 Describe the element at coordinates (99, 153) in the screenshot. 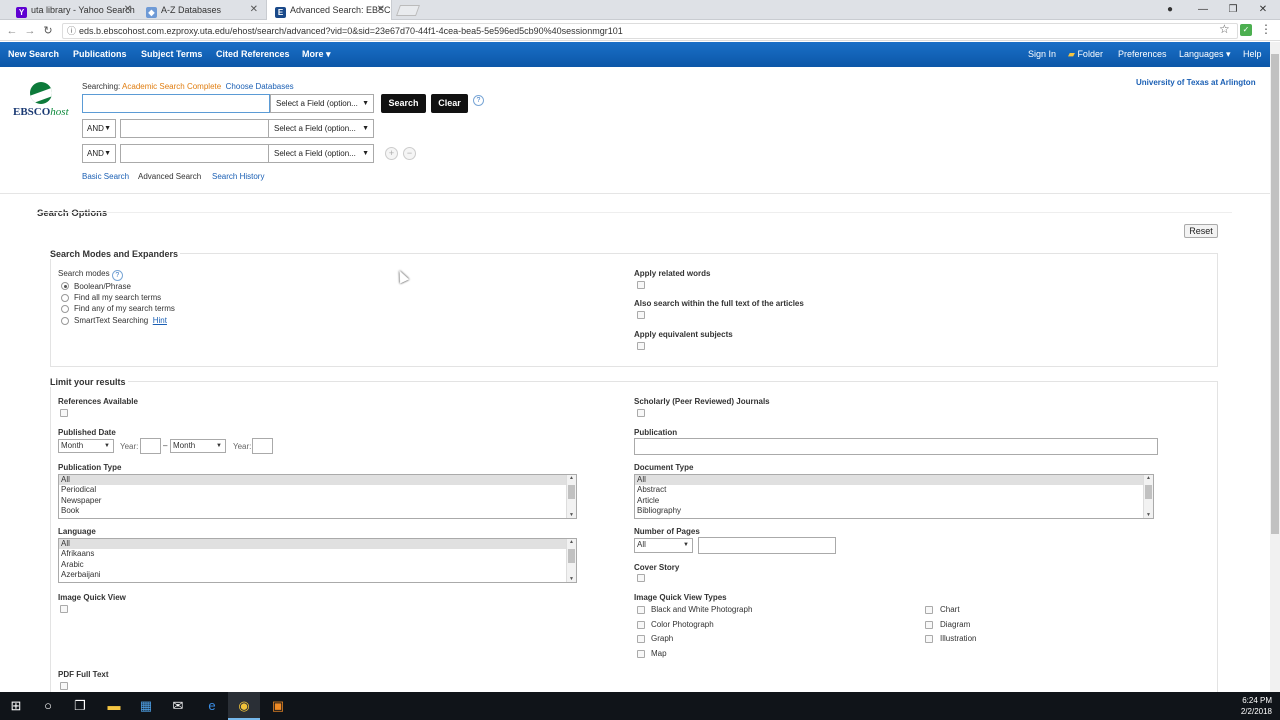

I see `bool-operator-3: AND ▼` at that location.